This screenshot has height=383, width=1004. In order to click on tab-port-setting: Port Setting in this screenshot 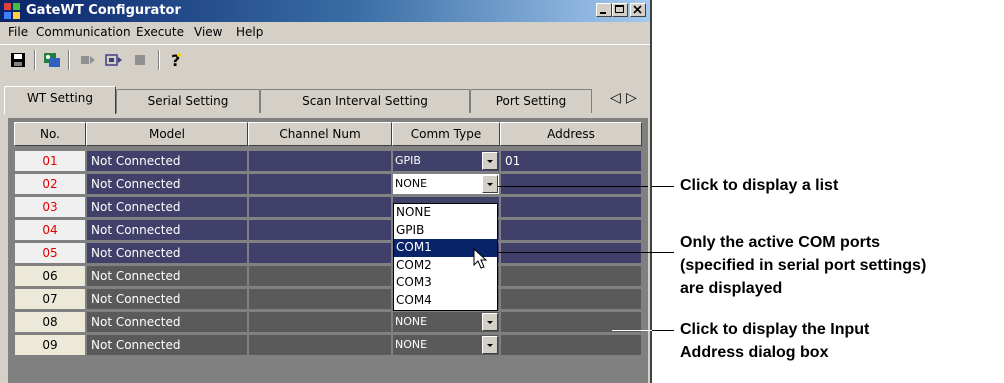, I will do `click(531, 101)`.